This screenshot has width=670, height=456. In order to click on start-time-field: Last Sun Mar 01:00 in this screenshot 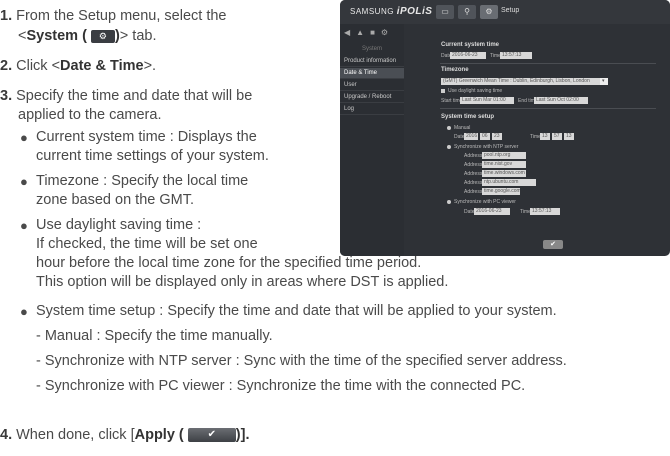, I will do `click(487, 100)`.